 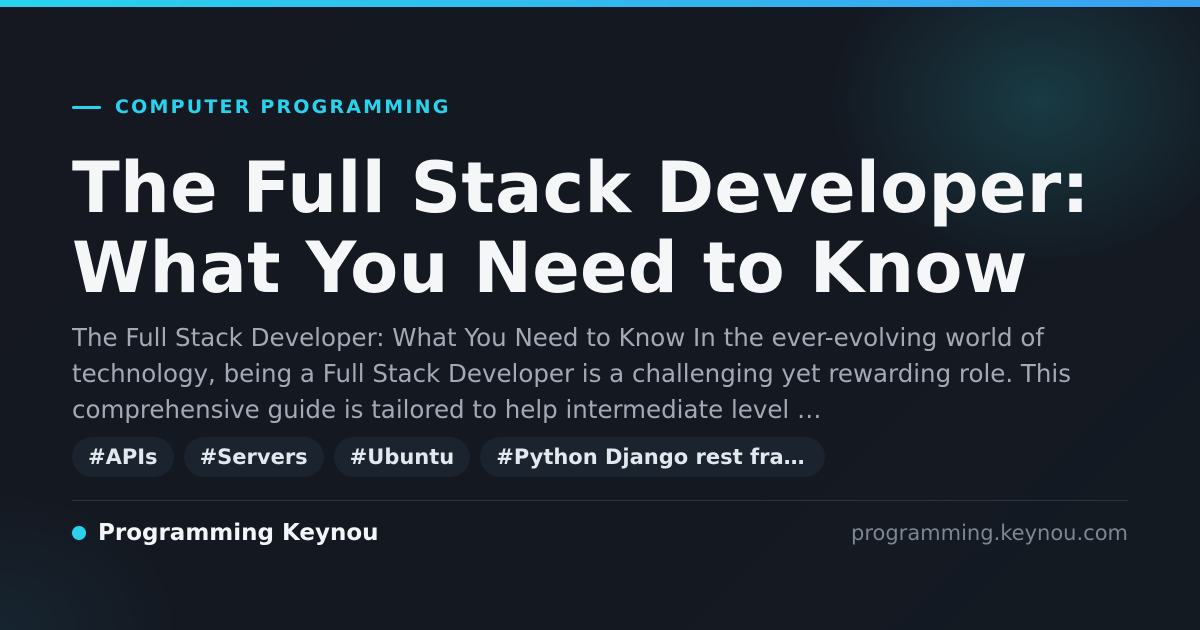 I want to click on tag-pill-ubuntu: #Ubuntu, so click(x=402, y=457).